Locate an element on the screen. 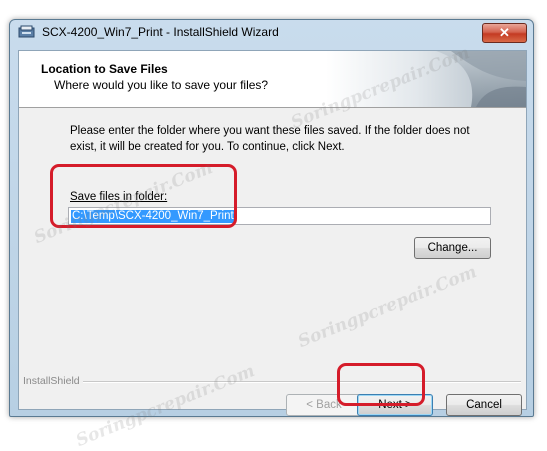 The width and height of the screenshot is (547, 451). installshield-brand: InstallShield is located at coordinates (53, 381).